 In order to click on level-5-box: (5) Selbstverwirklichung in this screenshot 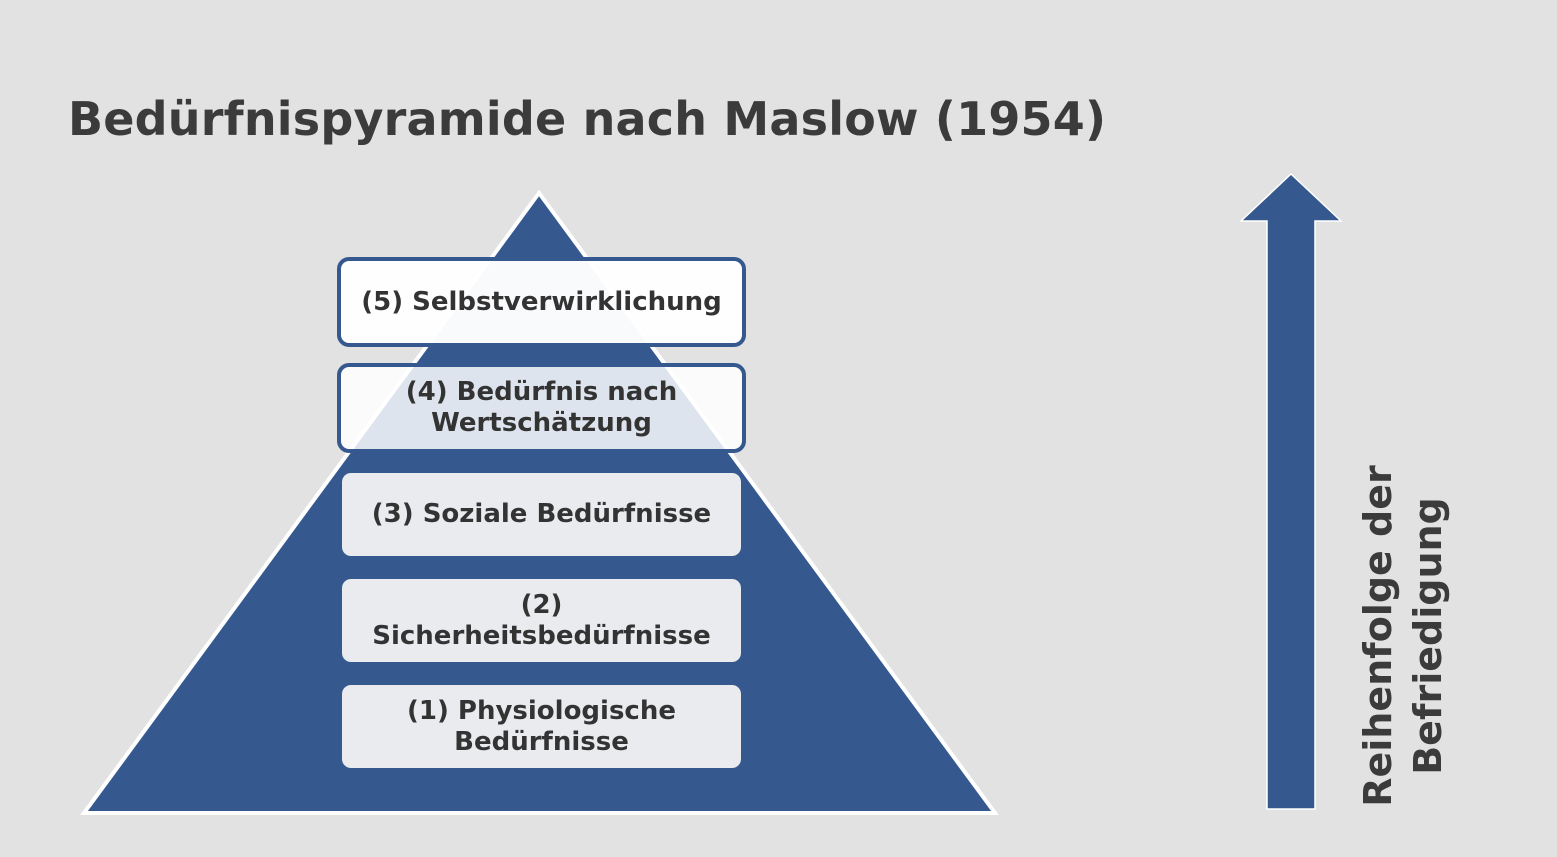, I will do `click(541, 302)`.